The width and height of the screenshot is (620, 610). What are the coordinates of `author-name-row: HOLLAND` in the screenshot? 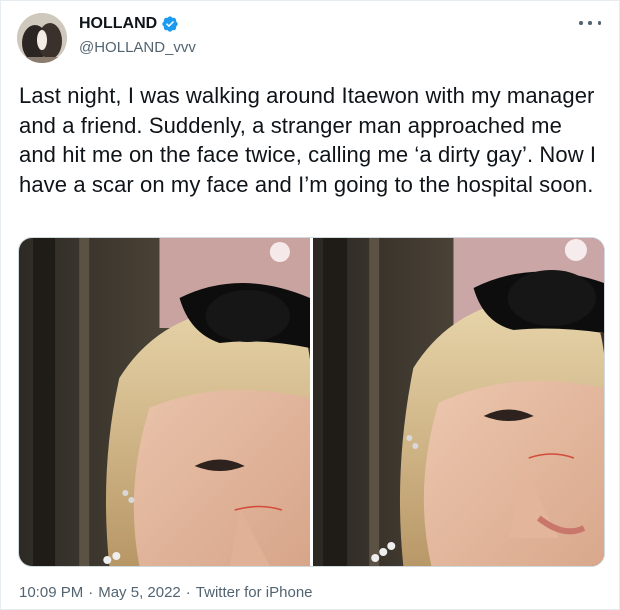 It's located at (129, 24).